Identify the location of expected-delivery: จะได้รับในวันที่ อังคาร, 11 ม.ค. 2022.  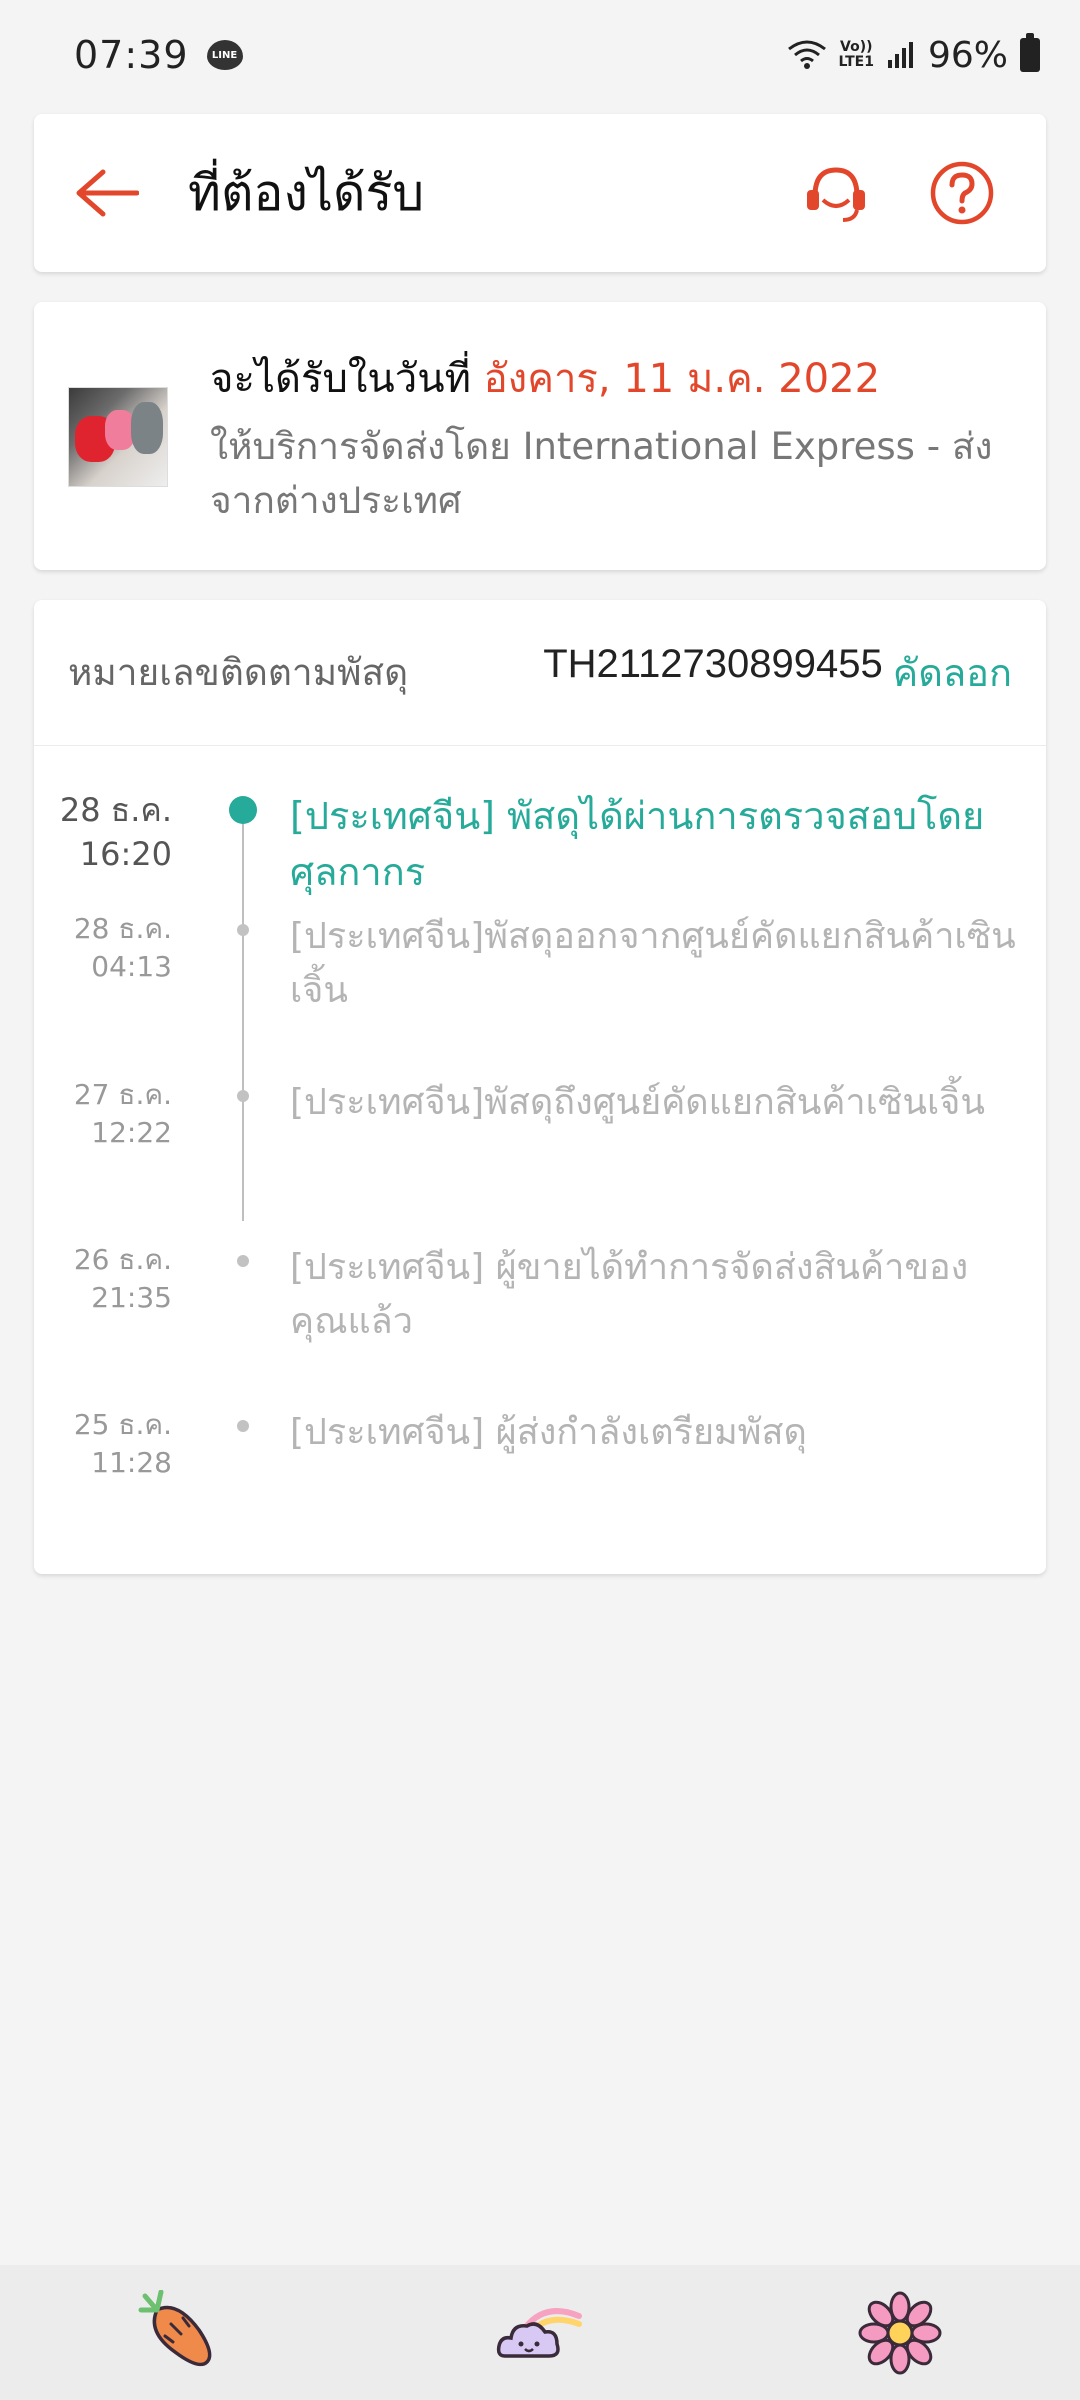
(545, 378).